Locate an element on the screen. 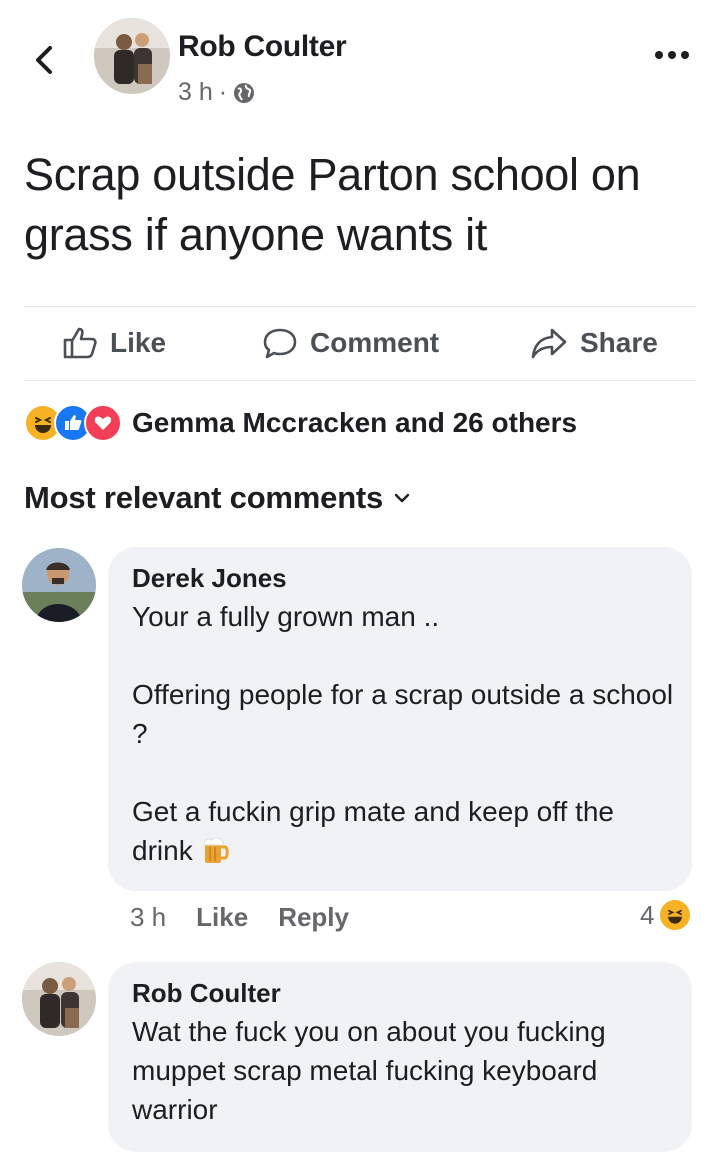 The width and height of the screenshot is (720, 1152). divider-top is located at coordinates (360, 306).